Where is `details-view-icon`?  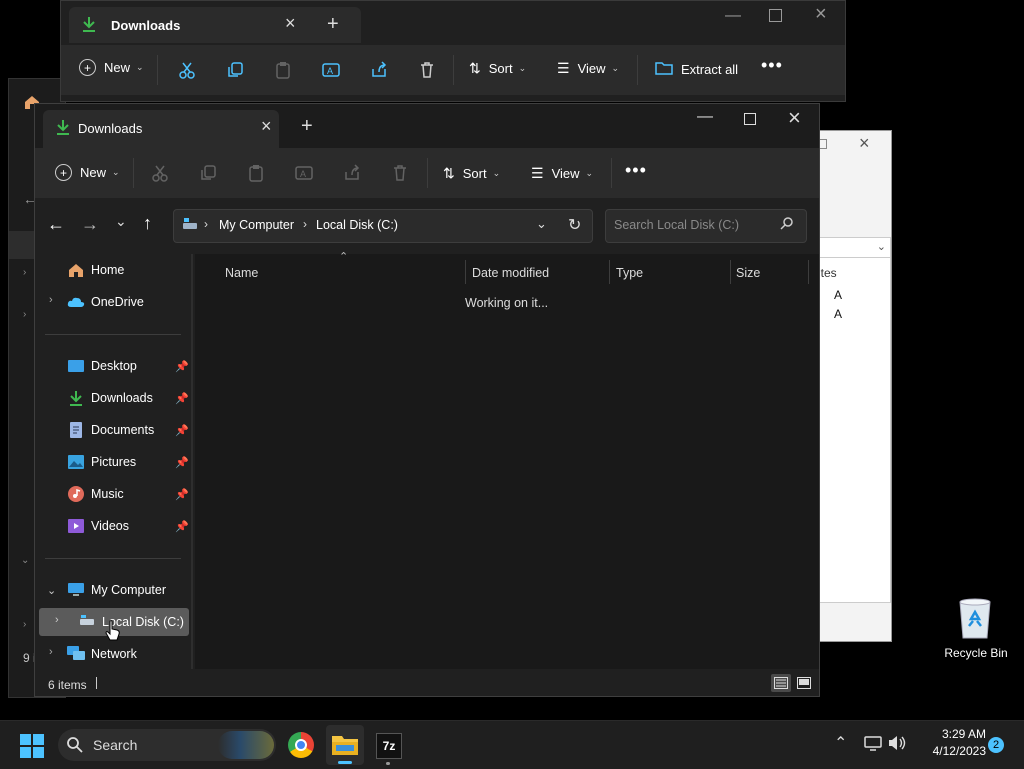
details-view-icon is located at coordinates (781, 683).